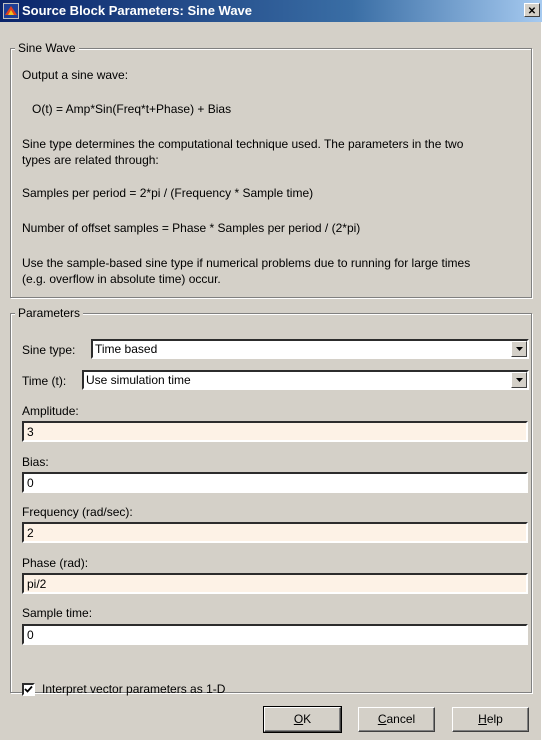  I want to click on frequency-label: Frequency (rad/sec):, so click(77, 512).